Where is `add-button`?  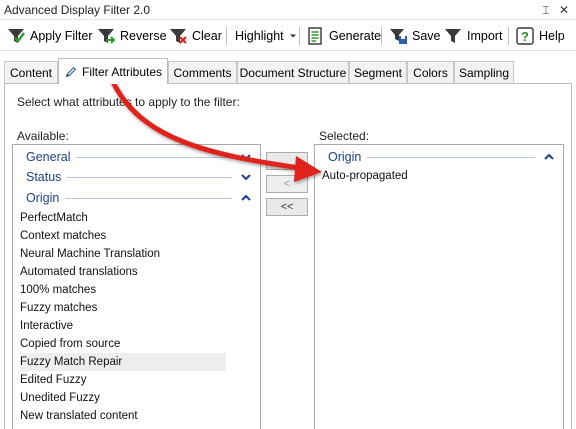 add-button is located at coordinates (287, 161).